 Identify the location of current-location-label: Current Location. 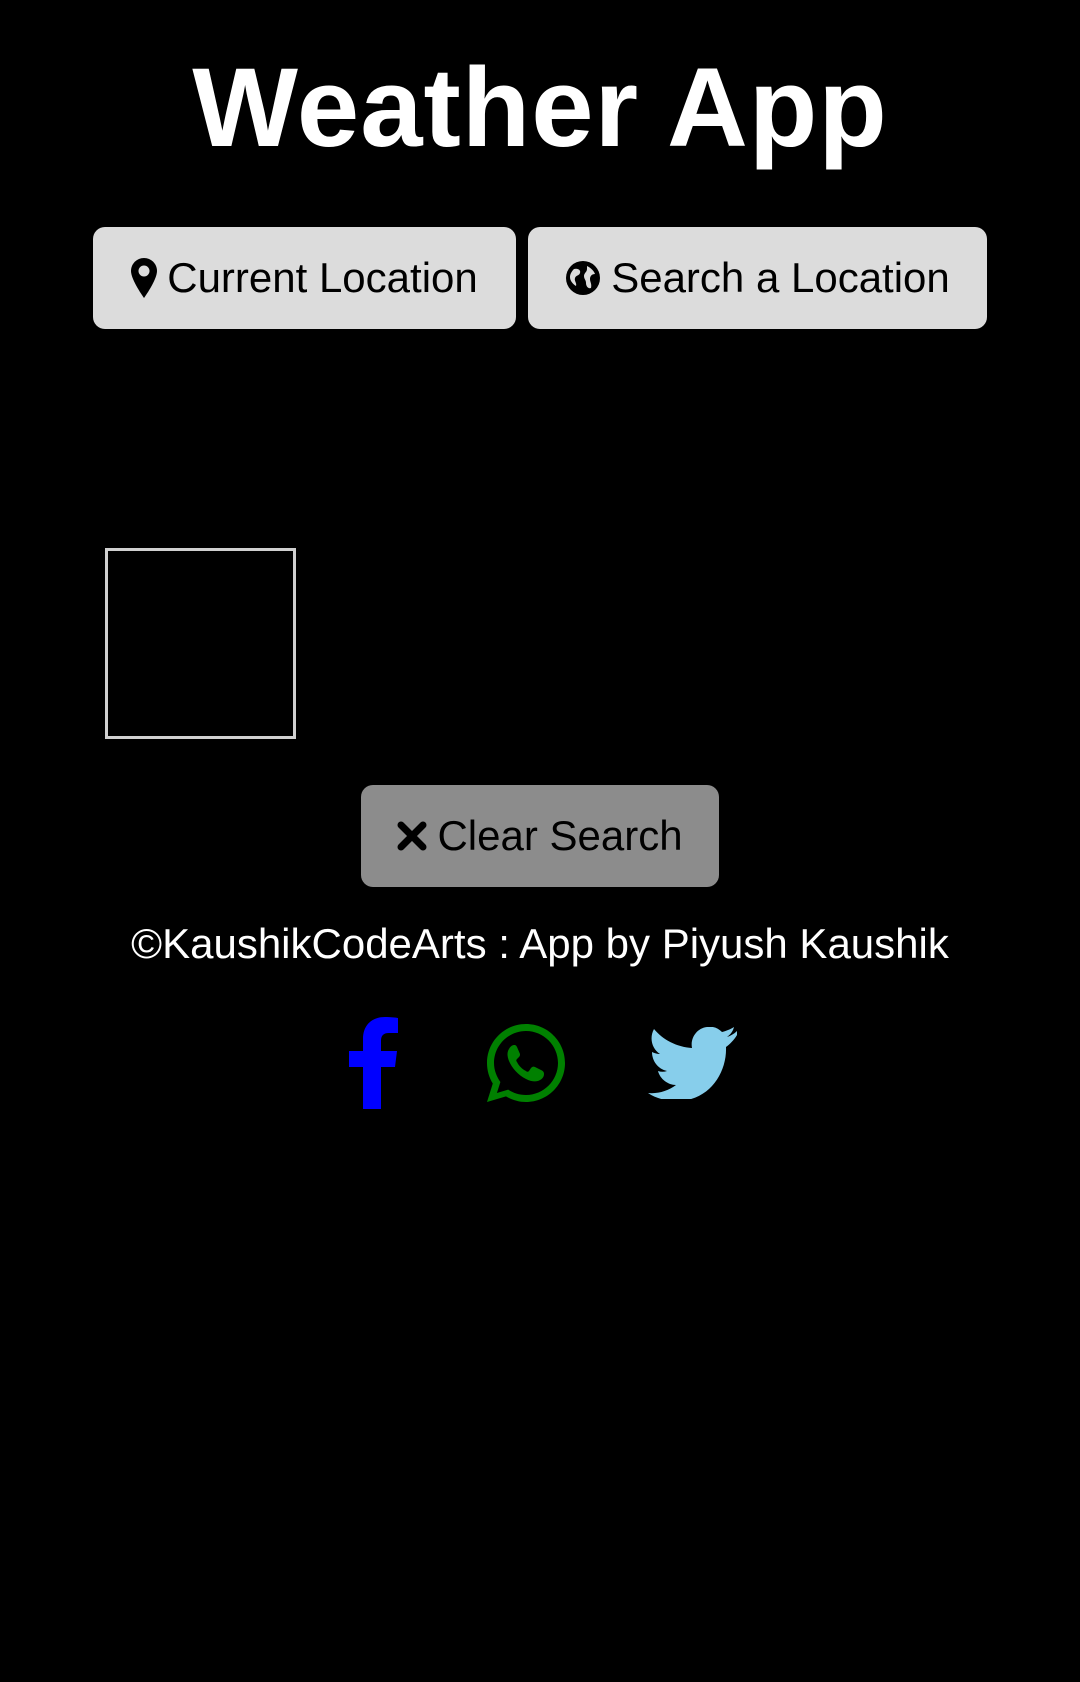
(322, 277).